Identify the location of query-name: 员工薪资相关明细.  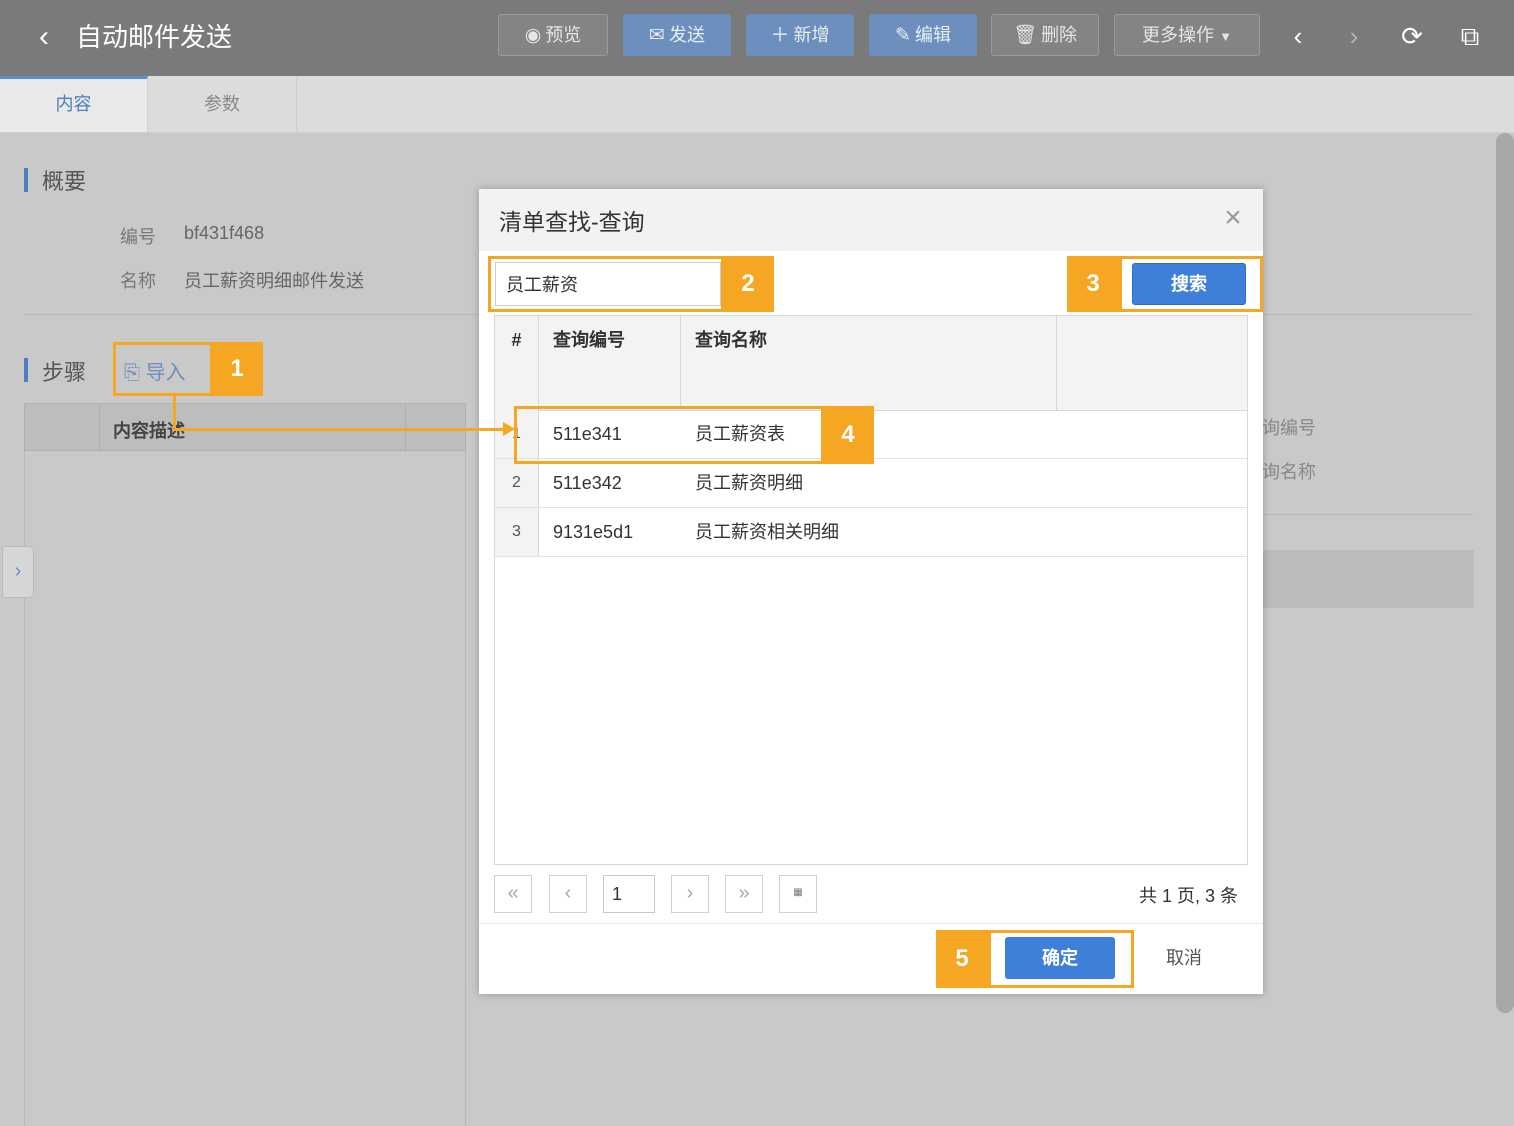
(767, 532).